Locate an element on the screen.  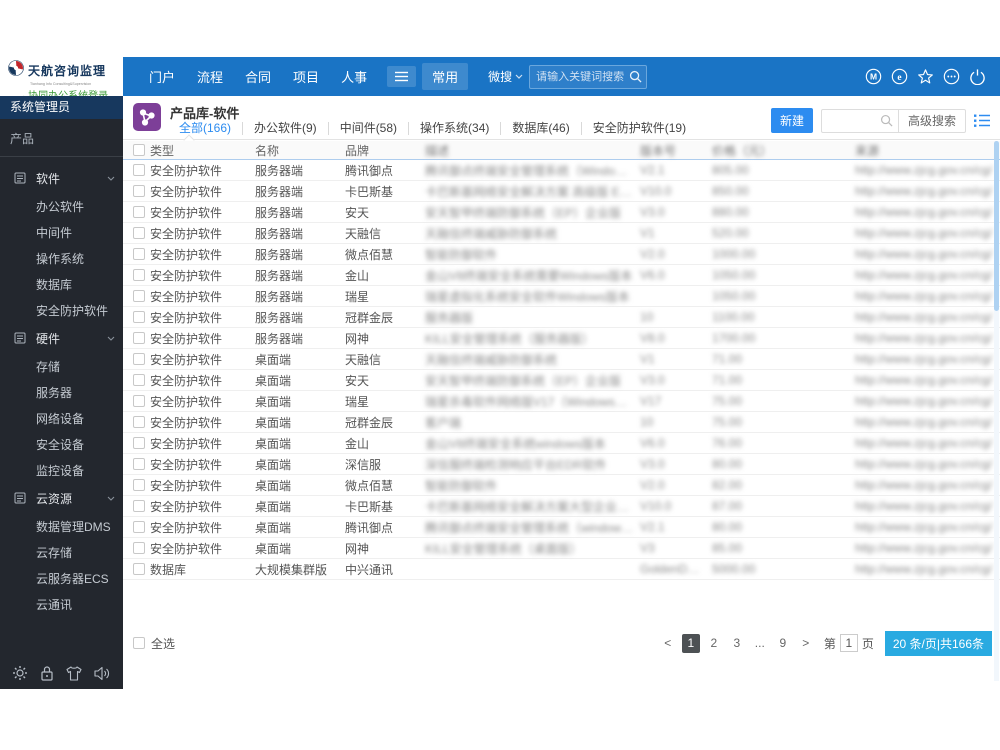
top-nav-item: 合同 is located at coordinates (258, 76).